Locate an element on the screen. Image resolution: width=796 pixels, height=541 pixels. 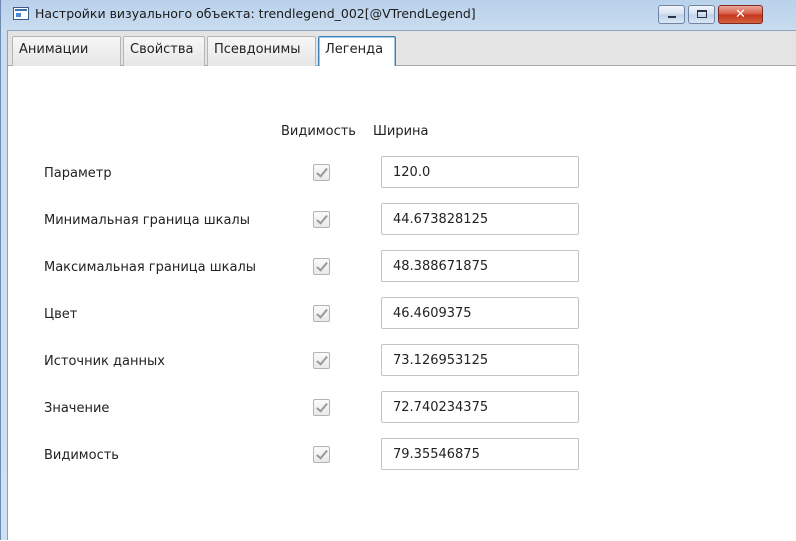
maximize-icon is located at coordinates (702, 14).